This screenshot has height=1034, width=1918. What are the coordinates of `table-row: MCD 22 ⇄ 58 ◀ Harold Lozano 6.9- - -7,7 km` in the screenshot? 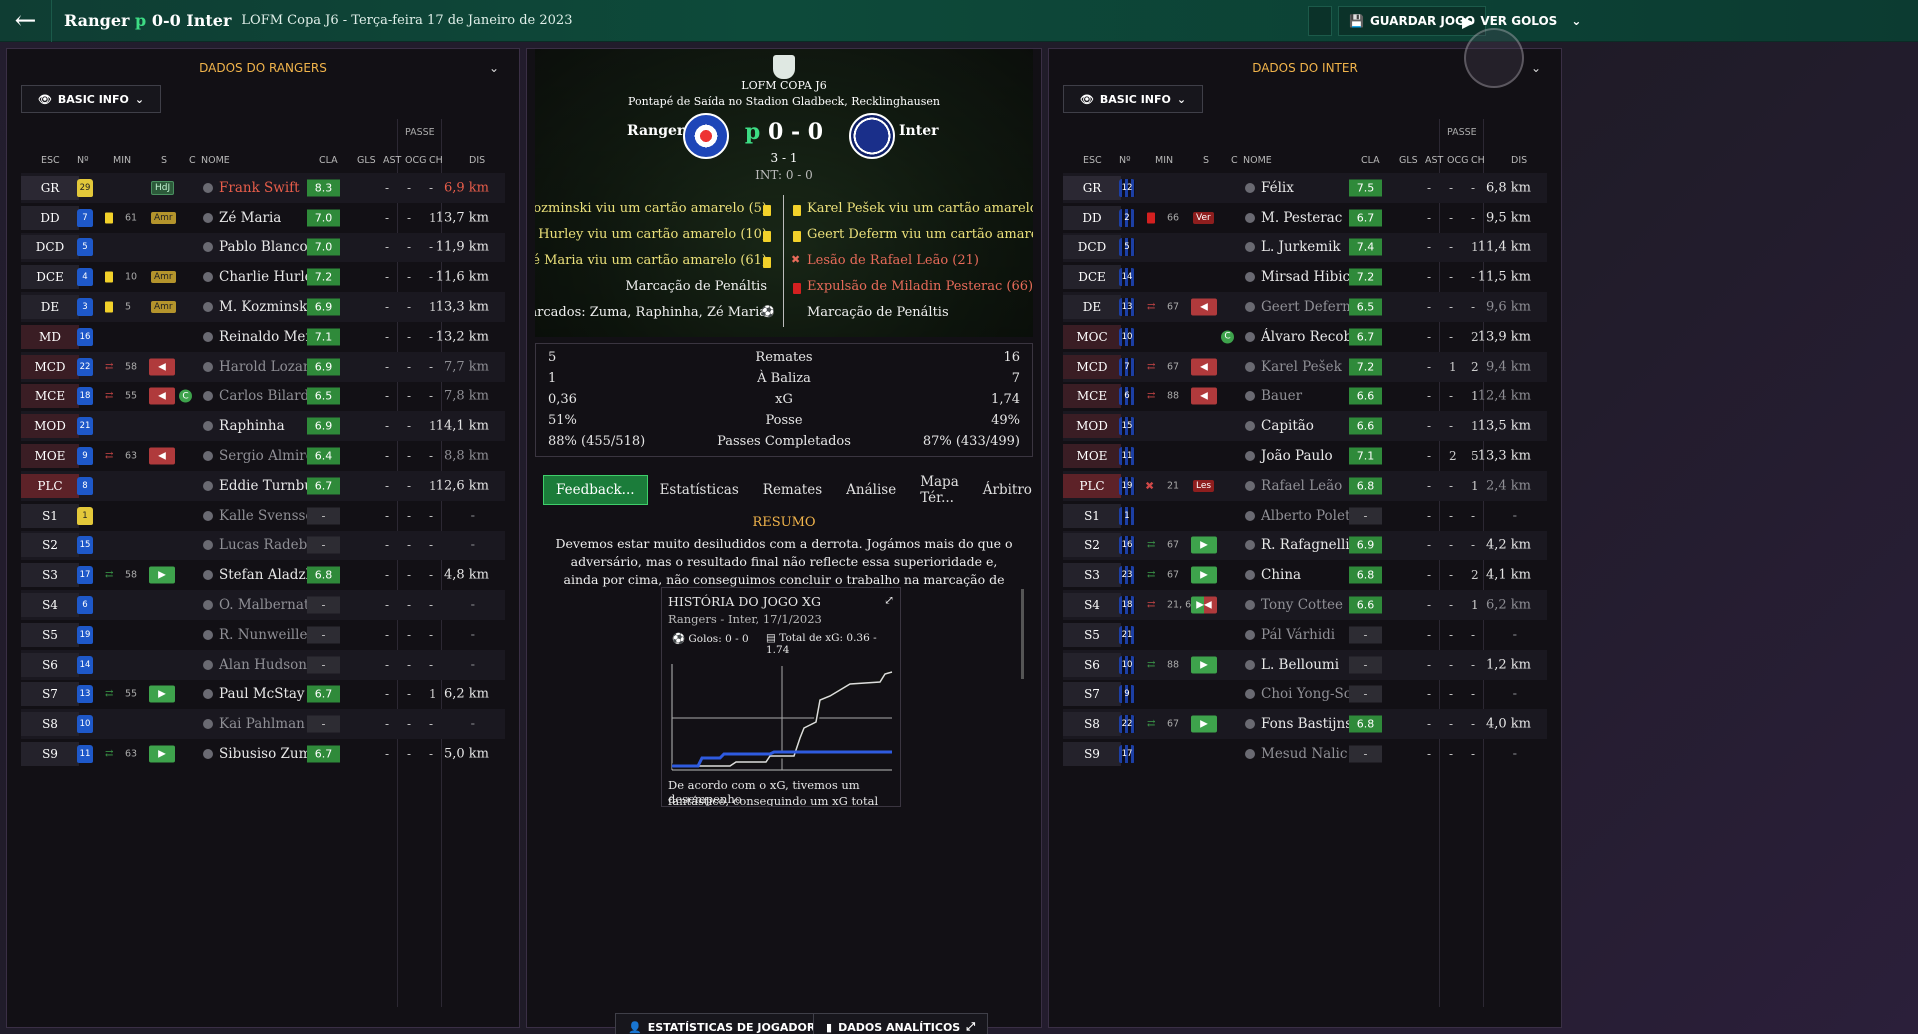 It's located at (263, 366).